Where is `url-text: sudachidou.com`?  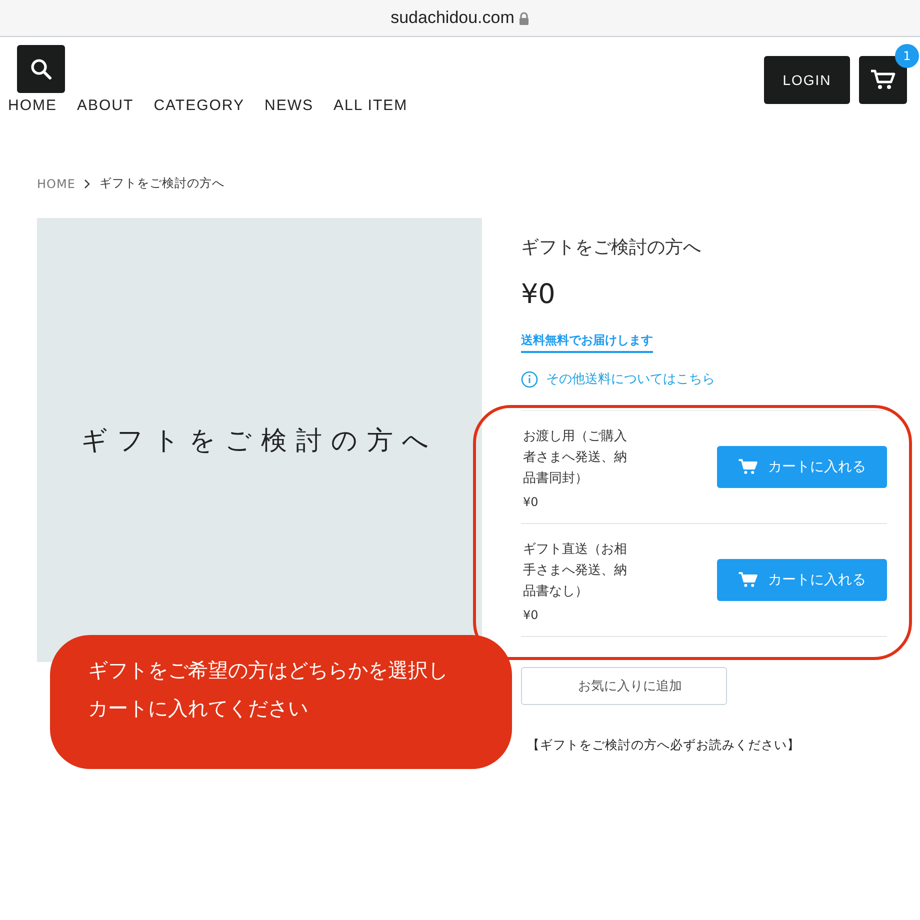
url-text: sudachidou.com is located at coordinates (452, 18).